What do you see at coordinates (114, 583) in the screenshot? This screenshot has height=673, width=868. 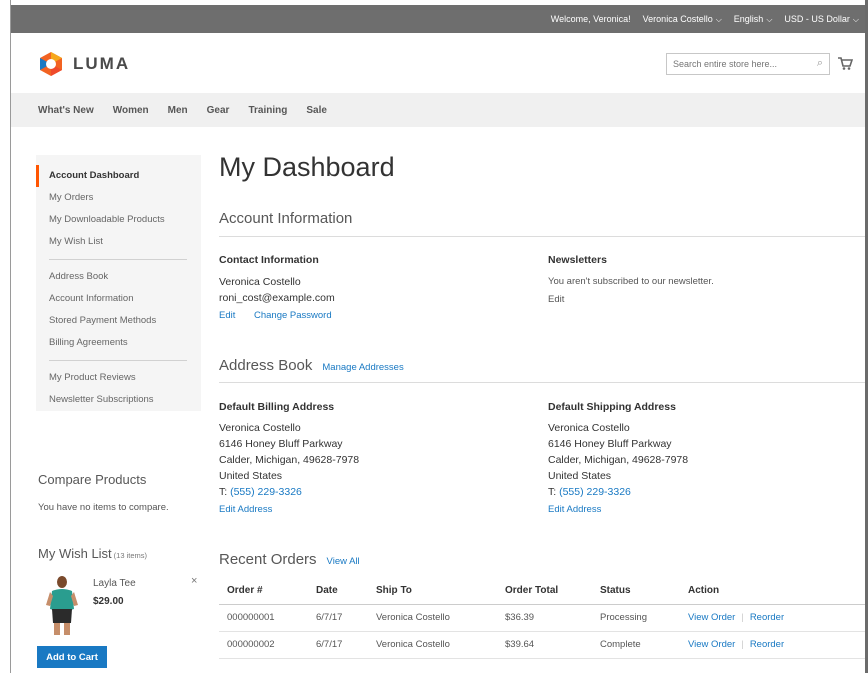 I see `wishlist-item-name: Layla Tee` at bounding box center [114, 583].